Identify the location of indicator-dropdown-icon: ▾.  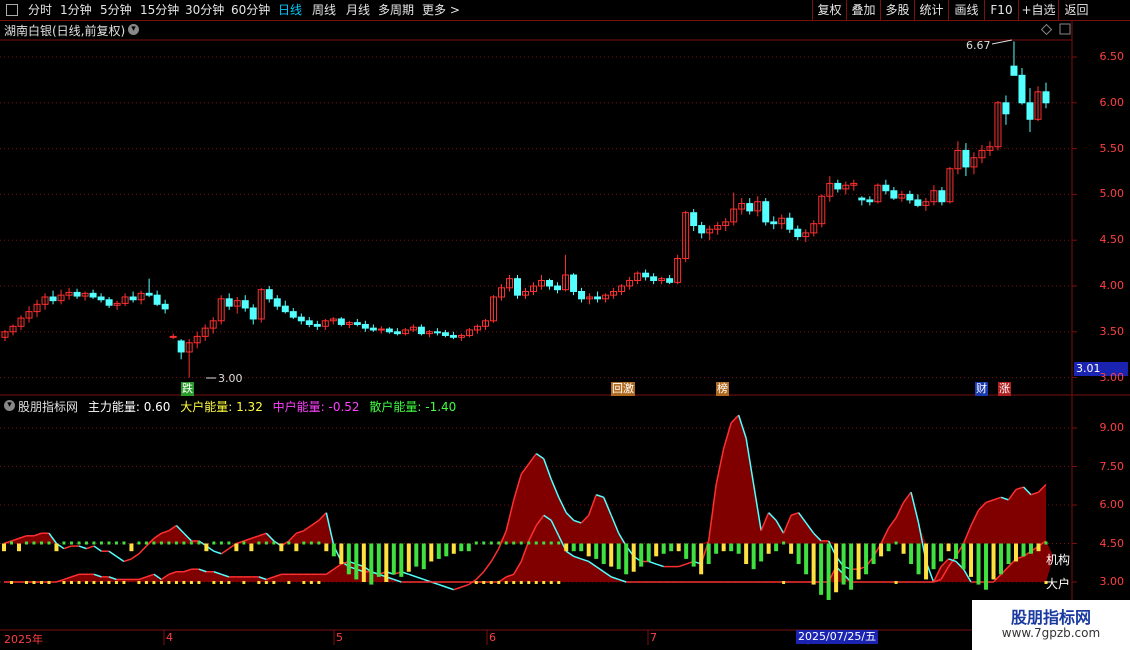
(9, 405).